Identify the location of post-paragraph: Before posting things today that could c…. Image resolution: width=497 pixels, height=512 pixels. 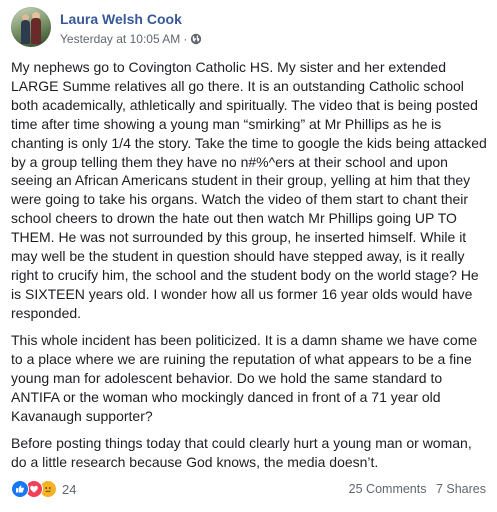
(241, 453).